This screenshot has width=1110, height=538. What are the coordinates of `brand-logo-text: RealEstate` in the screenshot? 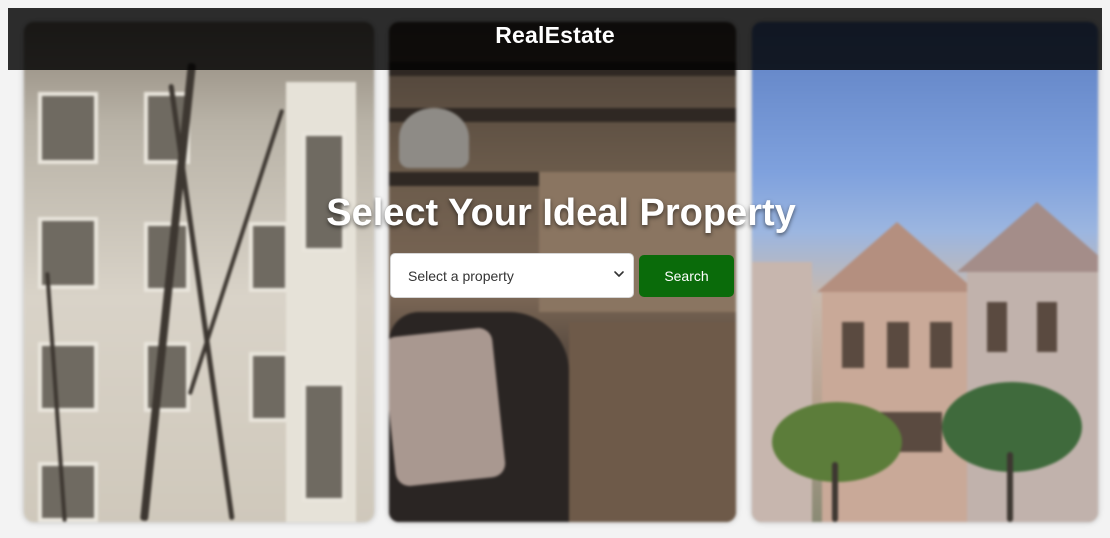 It's located at (555, 35).